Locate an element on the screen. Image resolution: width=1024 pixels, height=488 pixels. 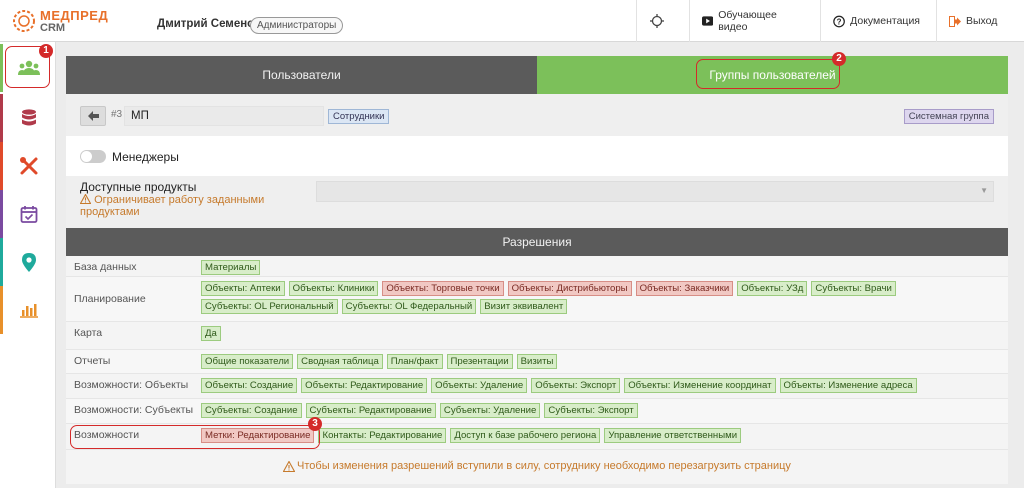
logout-link: Выход is located at coordinates (976, 21).